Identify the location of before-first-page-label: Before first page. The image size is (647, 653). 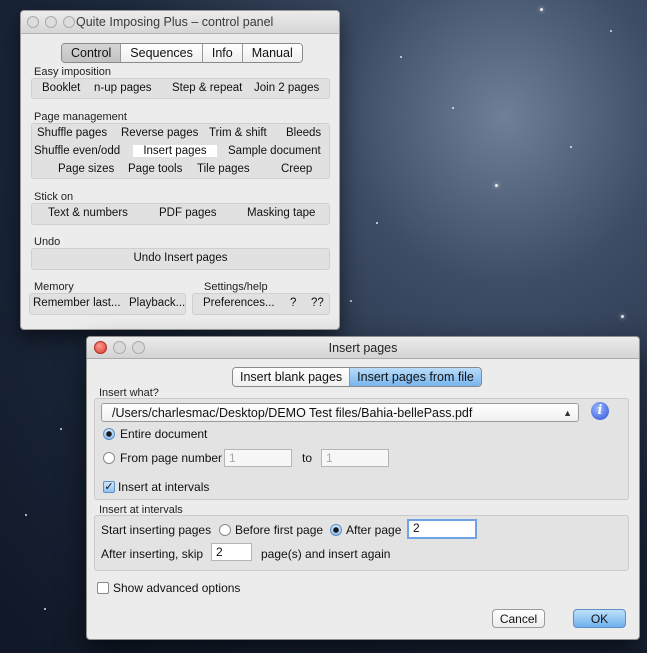
(279, 530).